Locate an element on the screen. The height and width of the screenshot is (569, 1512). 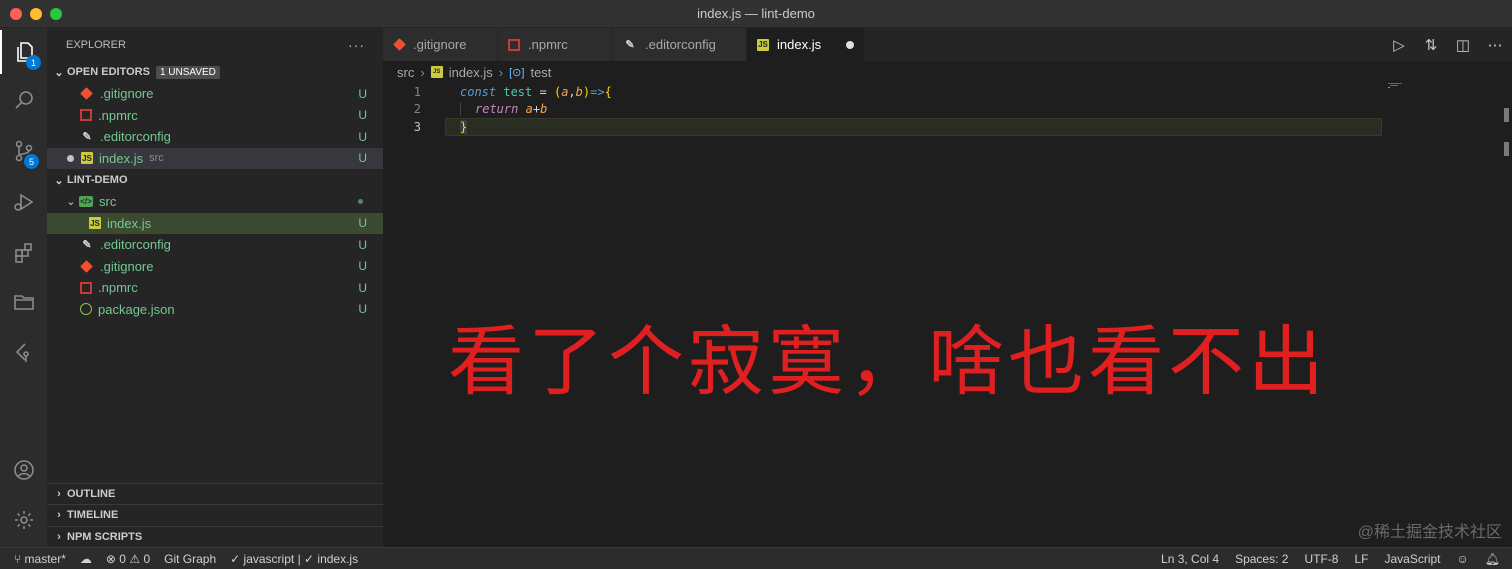
code-editor: 1 const test = (a,b)=>{ 2 return a+b 3 } is located at coordinates (883, 109).